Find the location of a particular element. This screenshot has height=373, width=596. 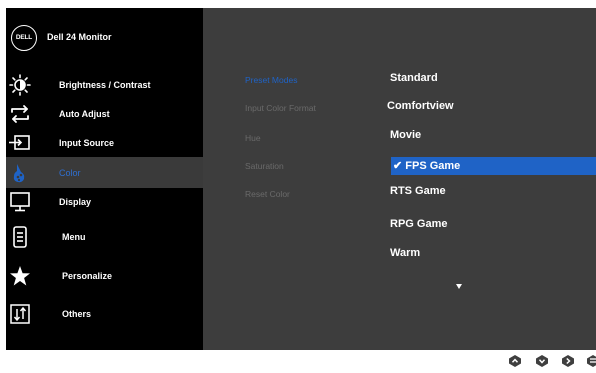

scroll-down-arrow-icon is located at coordinates (459, 286).